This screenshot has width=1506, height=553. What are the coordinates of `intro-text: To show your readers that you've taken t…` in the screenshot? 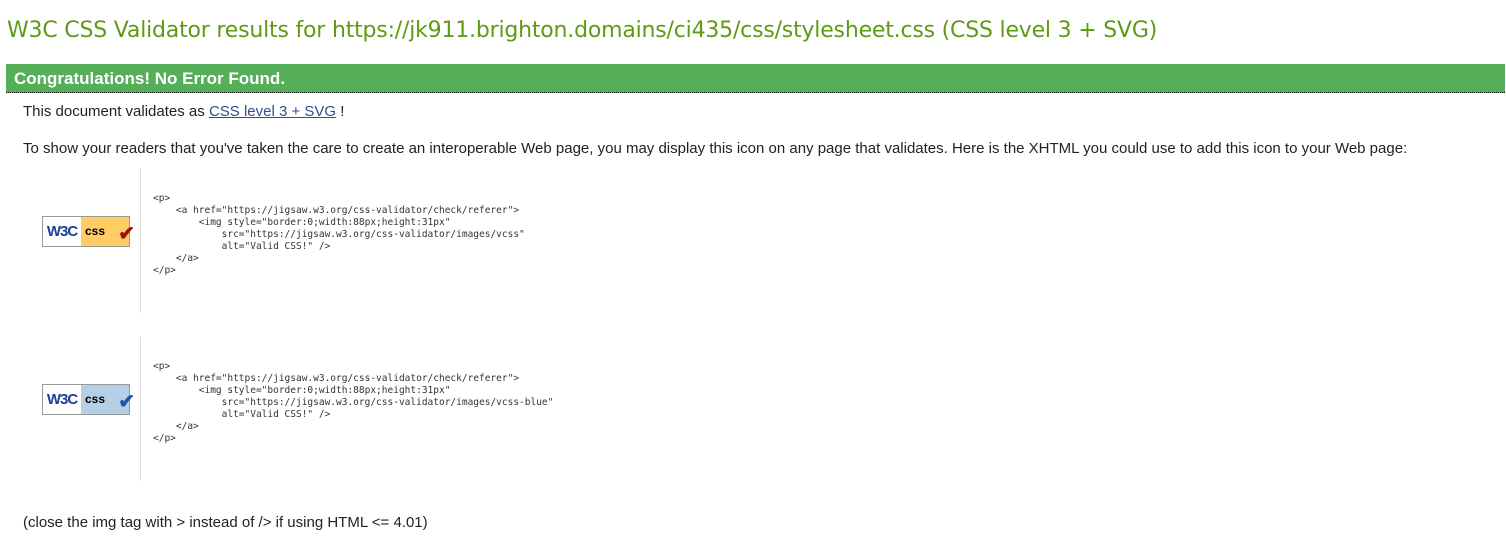 It's located at (715, 148).